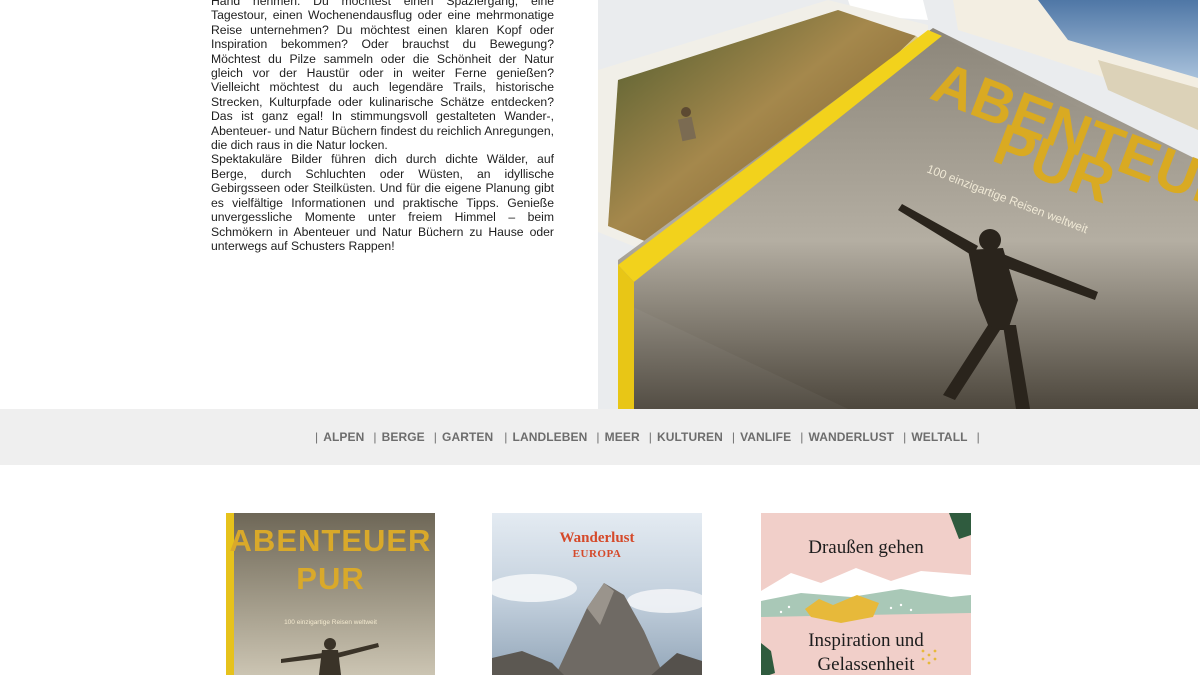  I want to click on category-link-landleben: LANDLEBEN, so click(550, 437).